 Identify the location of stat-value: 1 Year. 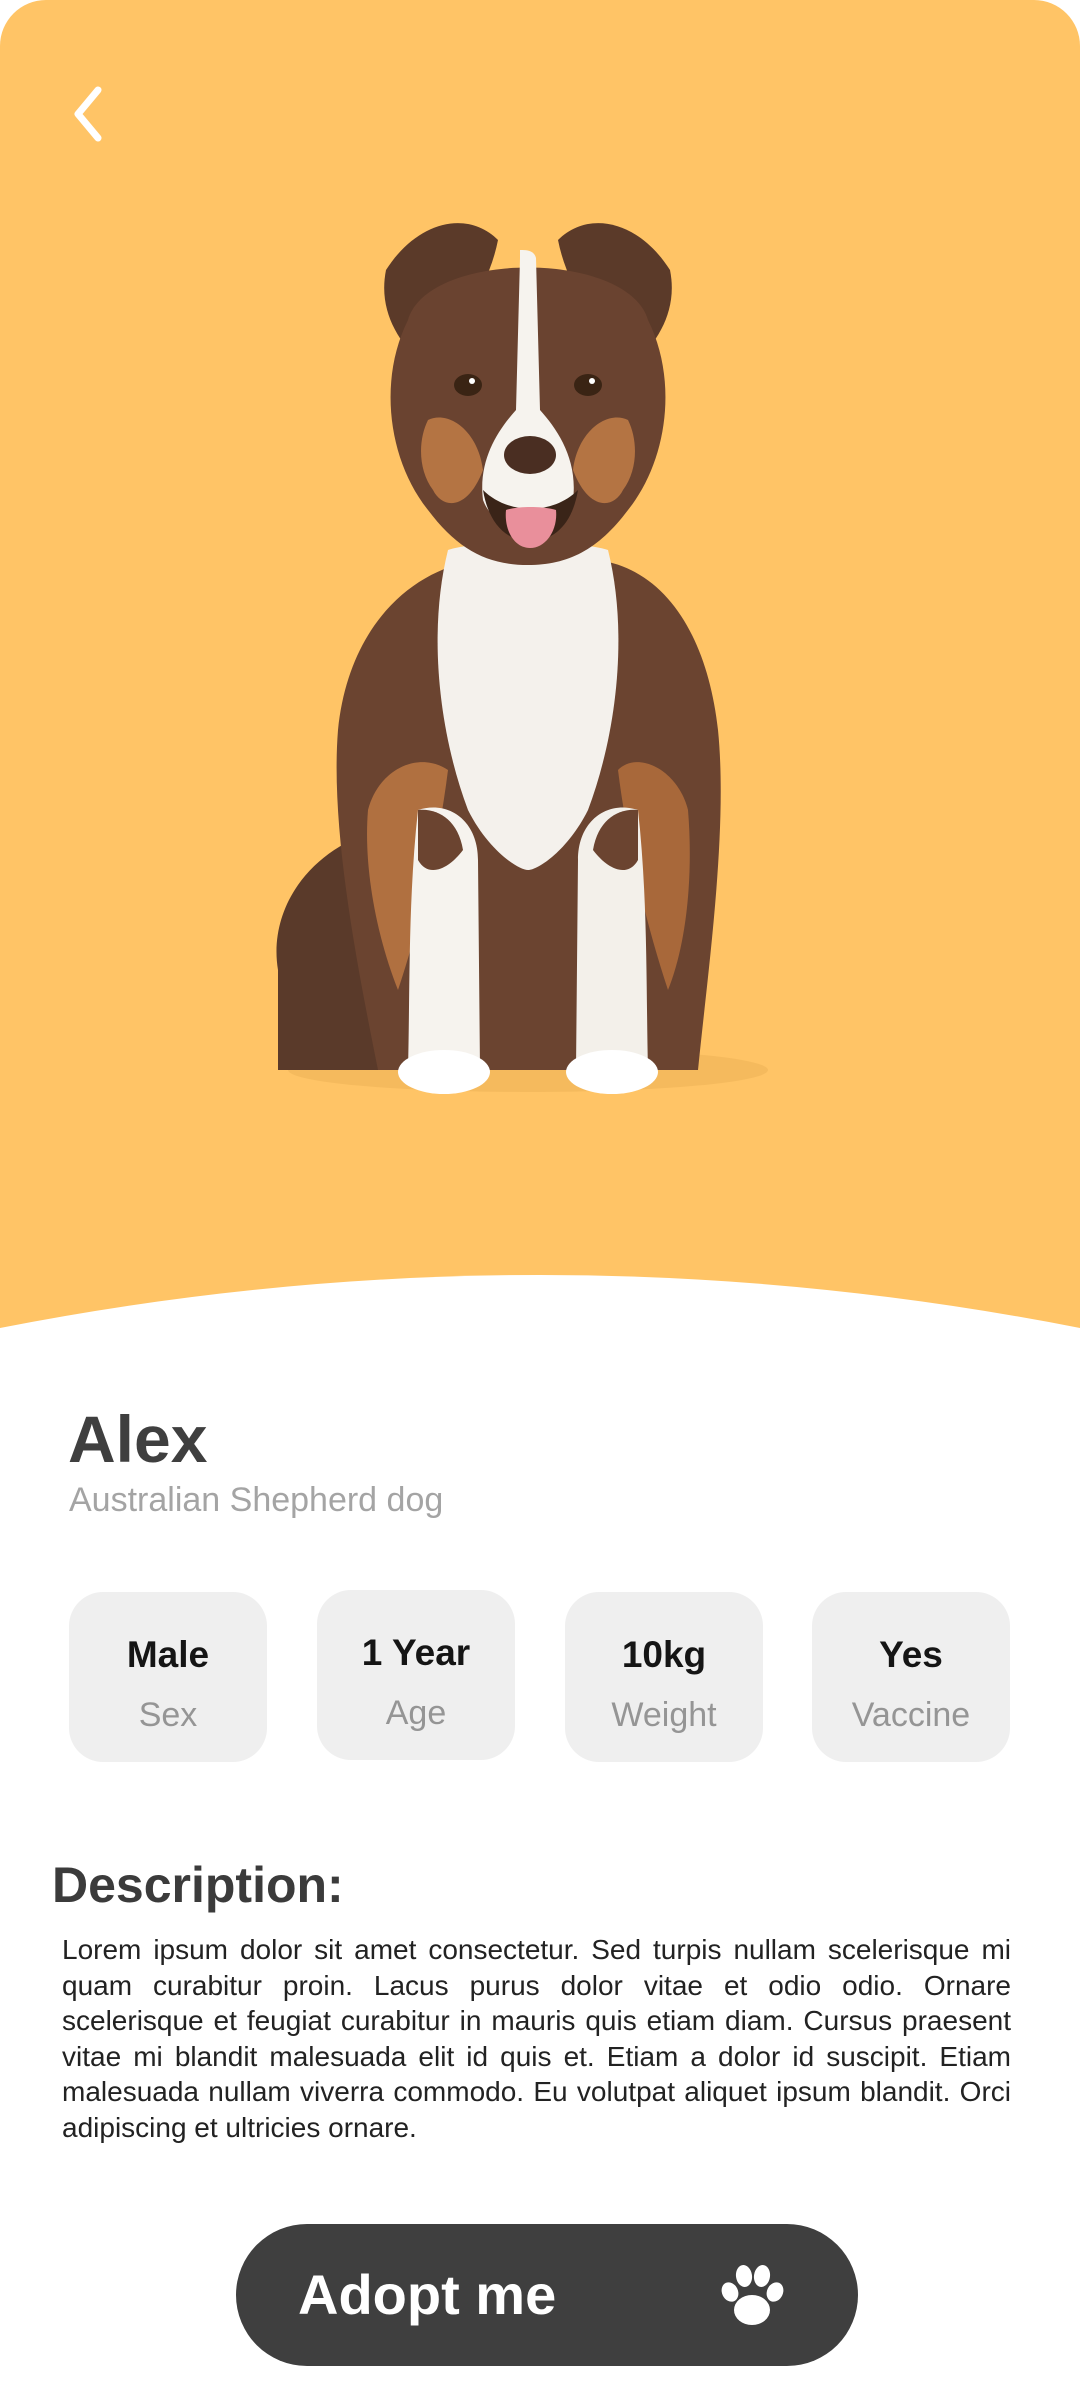
(416, 1652).